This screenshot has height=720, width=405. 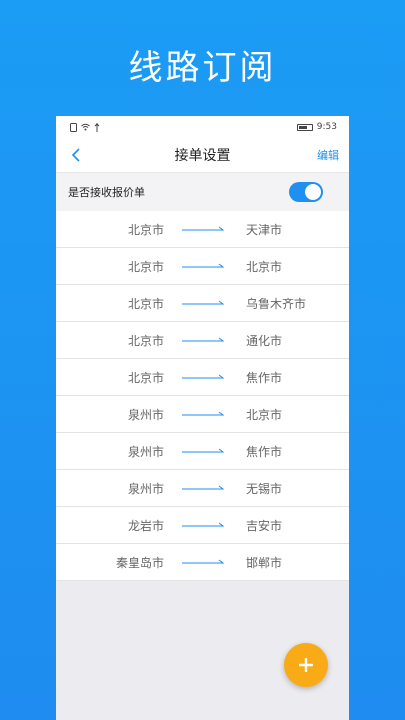 What do you see at coordinates (106, 192) in the screenshot?
I see `receive-quote-label: 是否接收报价单` at bounding box center [106, 192].